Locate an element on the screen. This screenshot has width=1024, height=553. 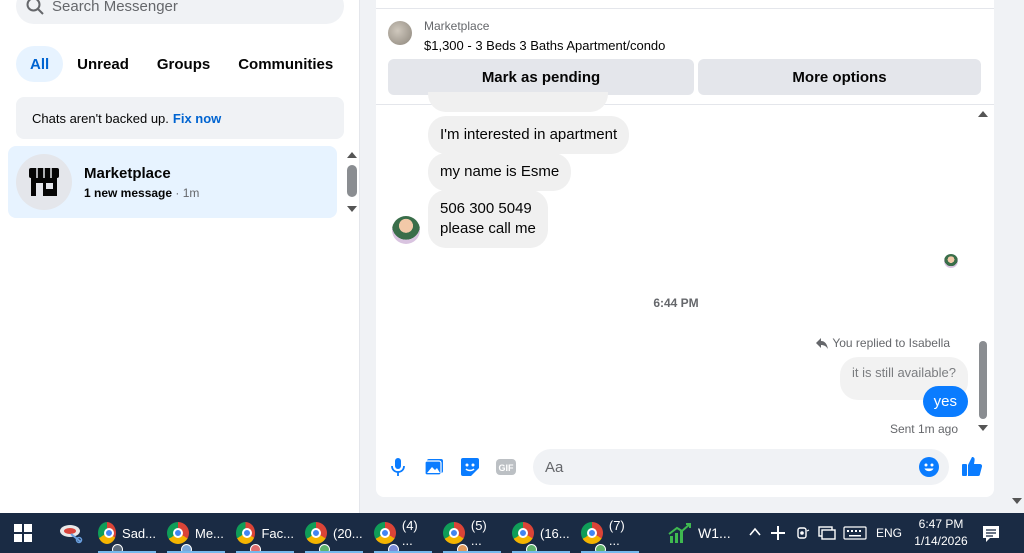
windows-start-icon is located at coordinates (23, 533).